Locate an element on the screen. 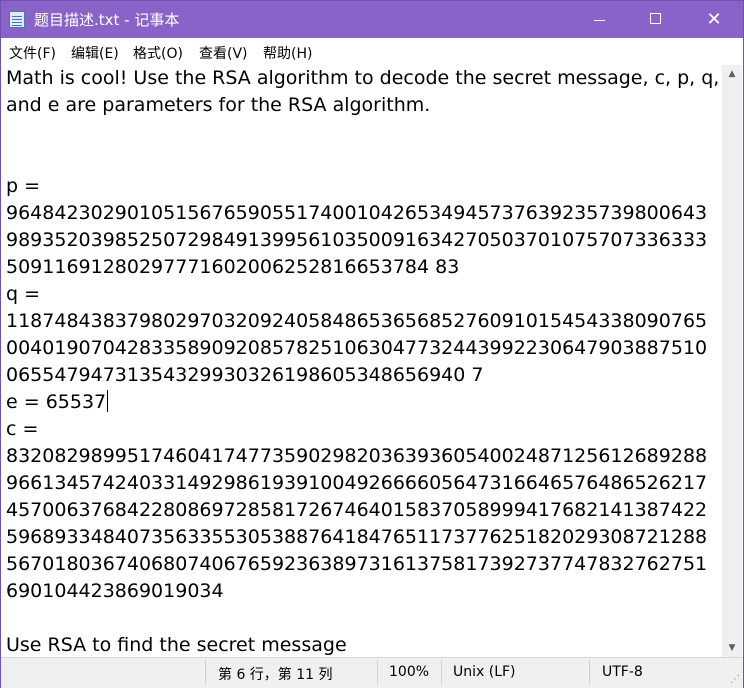 This screenshot has width=744, height=688. maximize-button is located at coordinates (656, 19).